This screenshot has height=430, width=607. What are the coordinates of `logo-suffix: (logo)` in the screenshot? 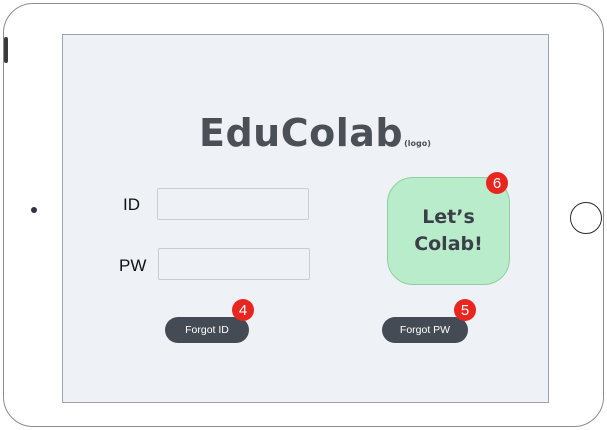 It's located at (417, 143).